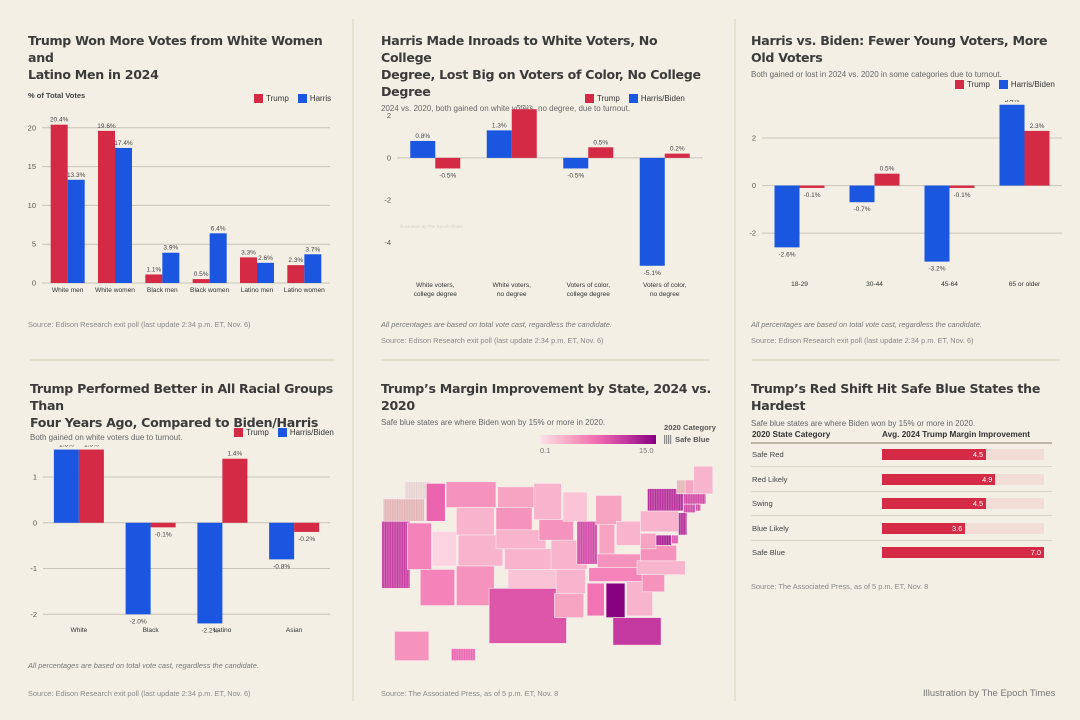 Image resolution: width=1080 pixels, height=720 pixels. Describe the element at coordinates (687, 439) in the screenshot. I see `category-legend-item: Safe Blue` at that location.